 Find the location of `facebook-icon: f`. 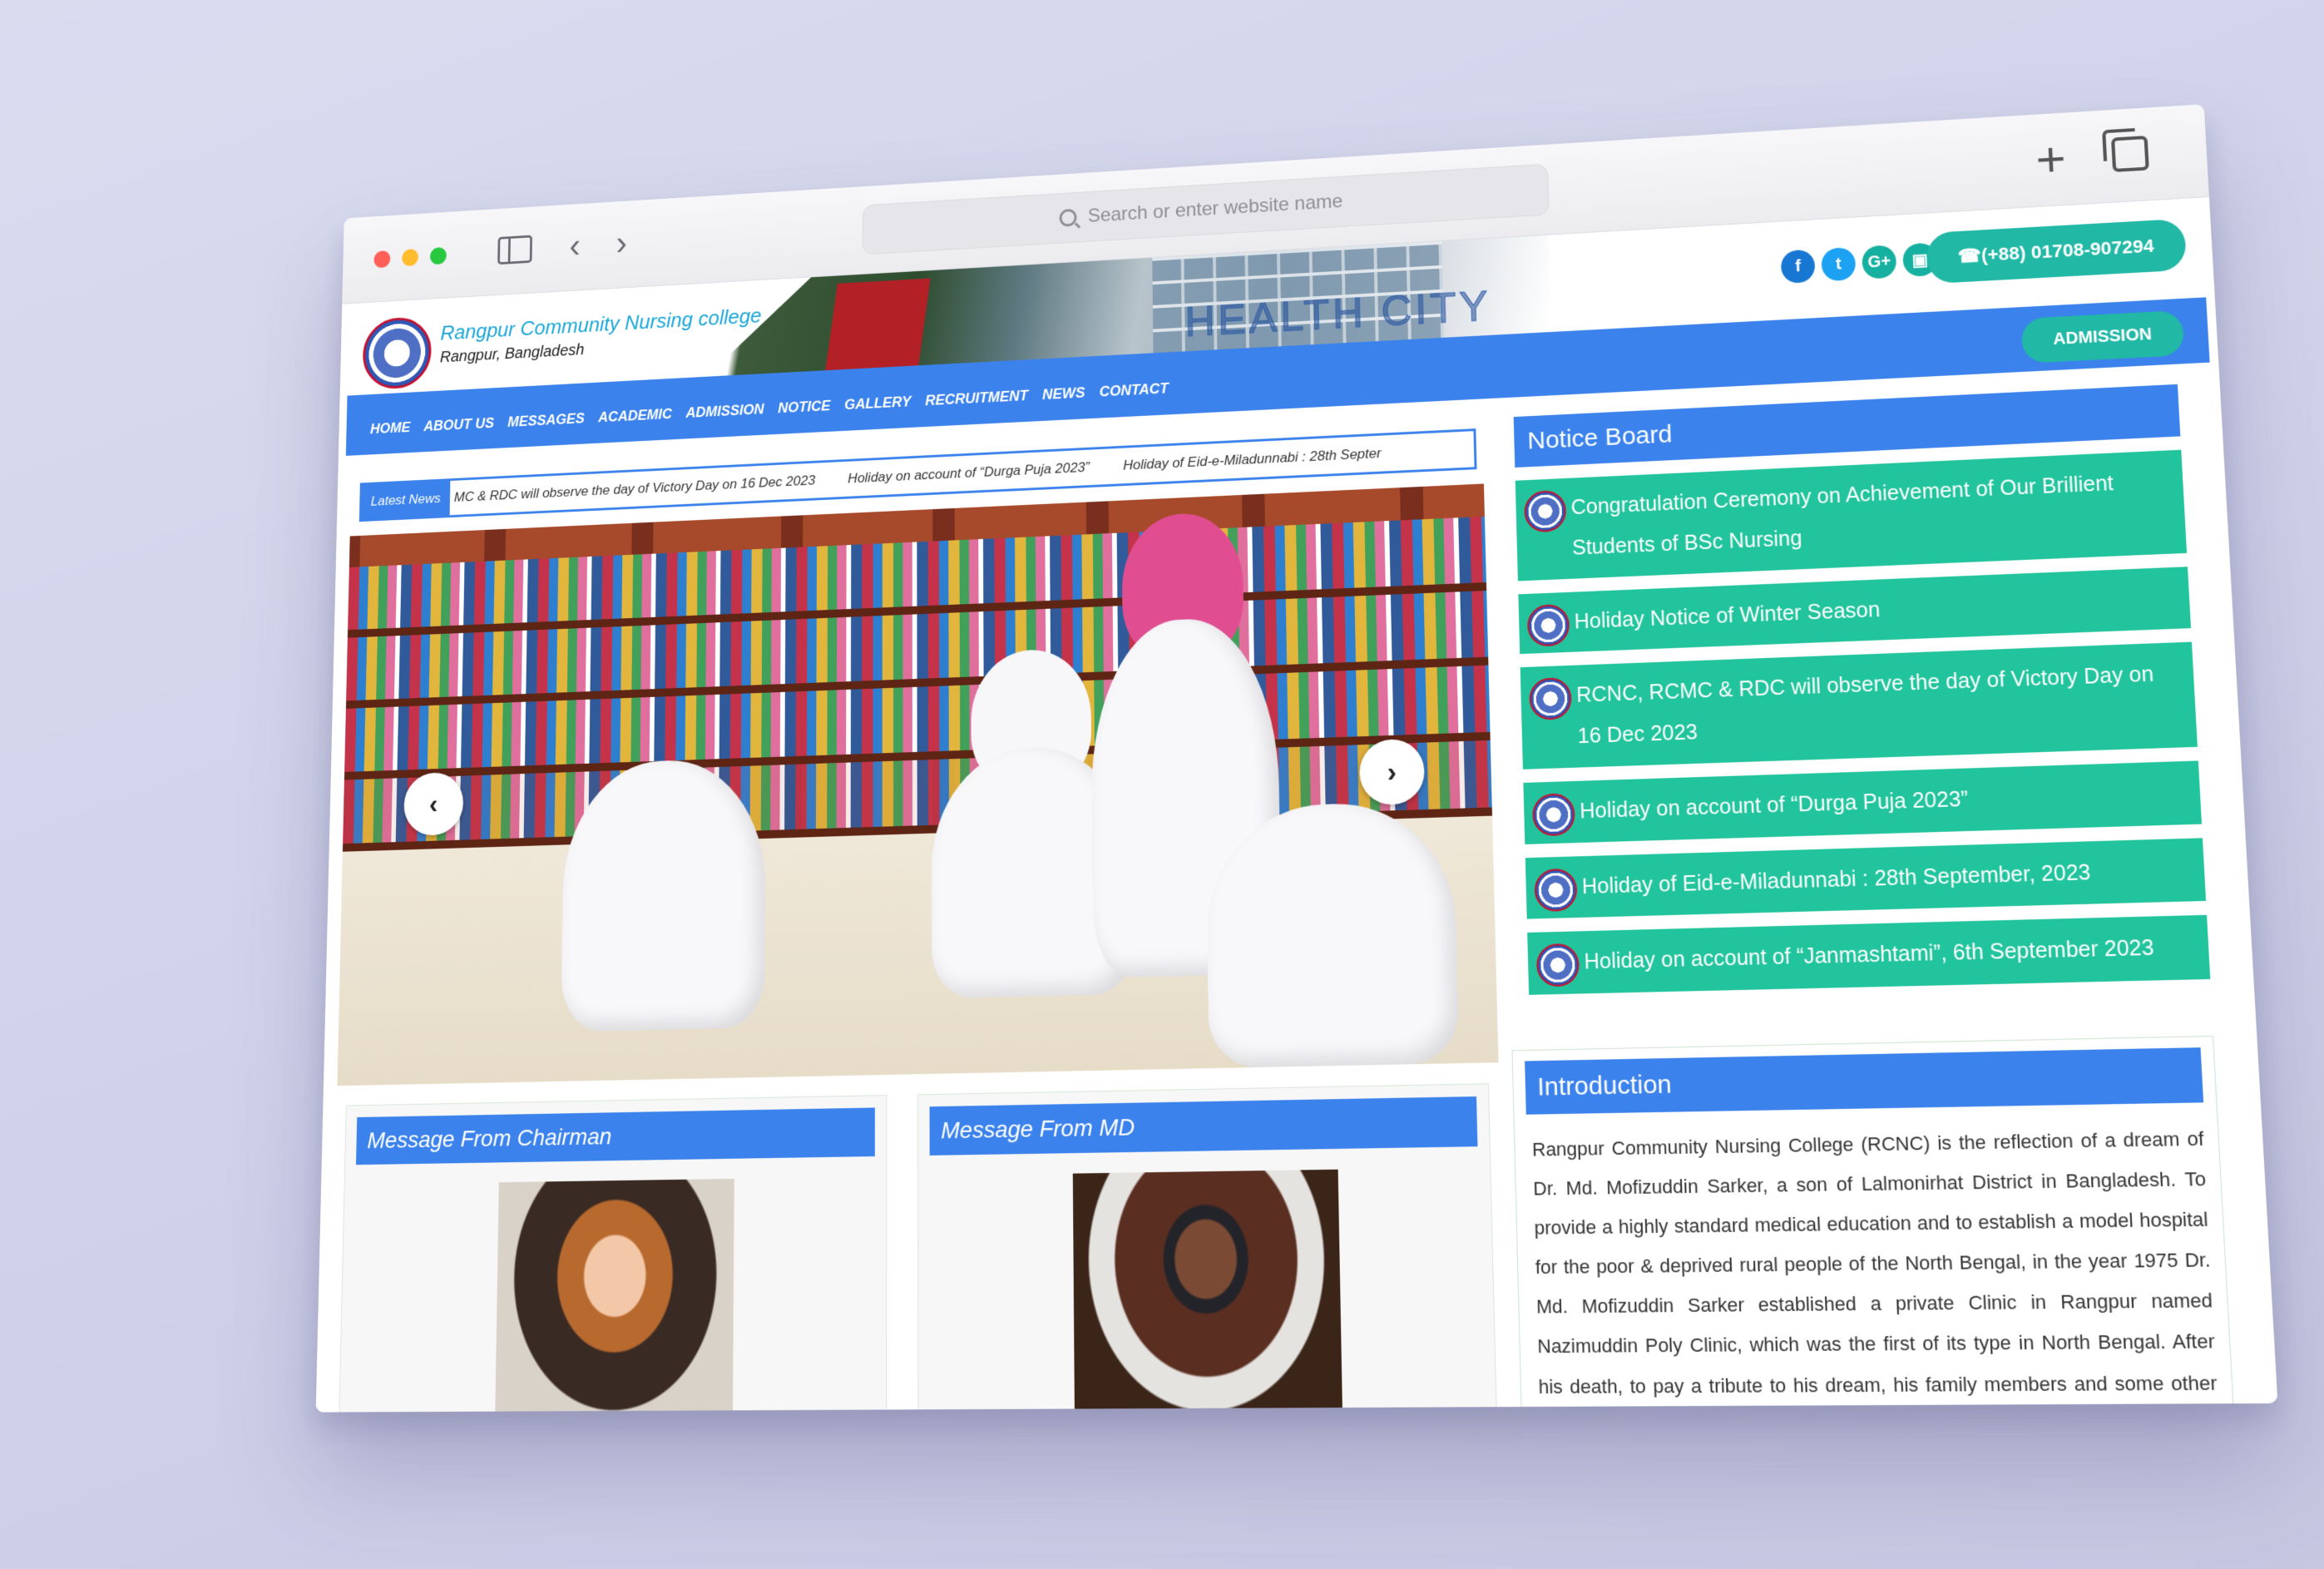

facebook-icon: f is located at coordinates (1798, 267).